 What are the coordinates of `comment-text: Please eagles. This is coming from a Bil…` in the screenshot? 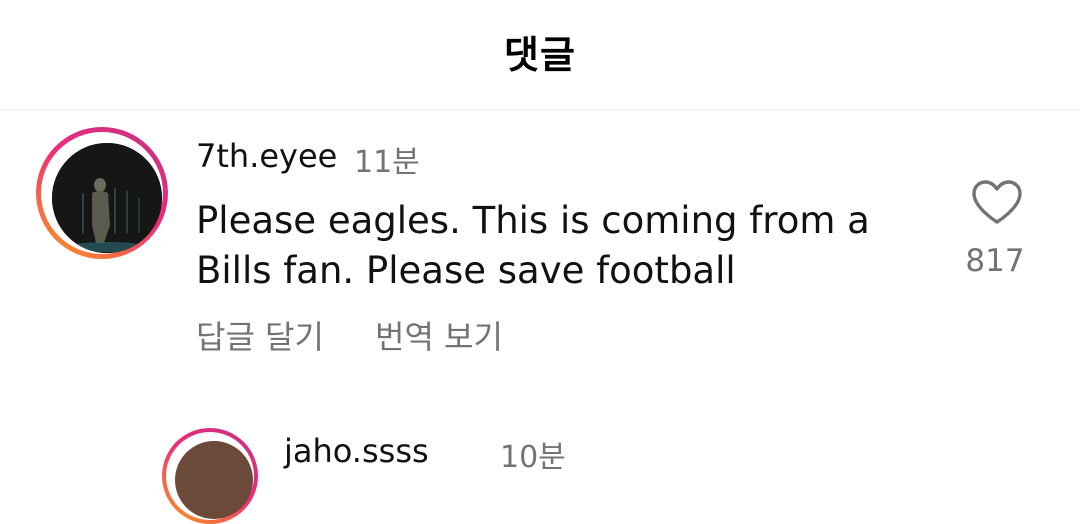 It's located at (533, 245).